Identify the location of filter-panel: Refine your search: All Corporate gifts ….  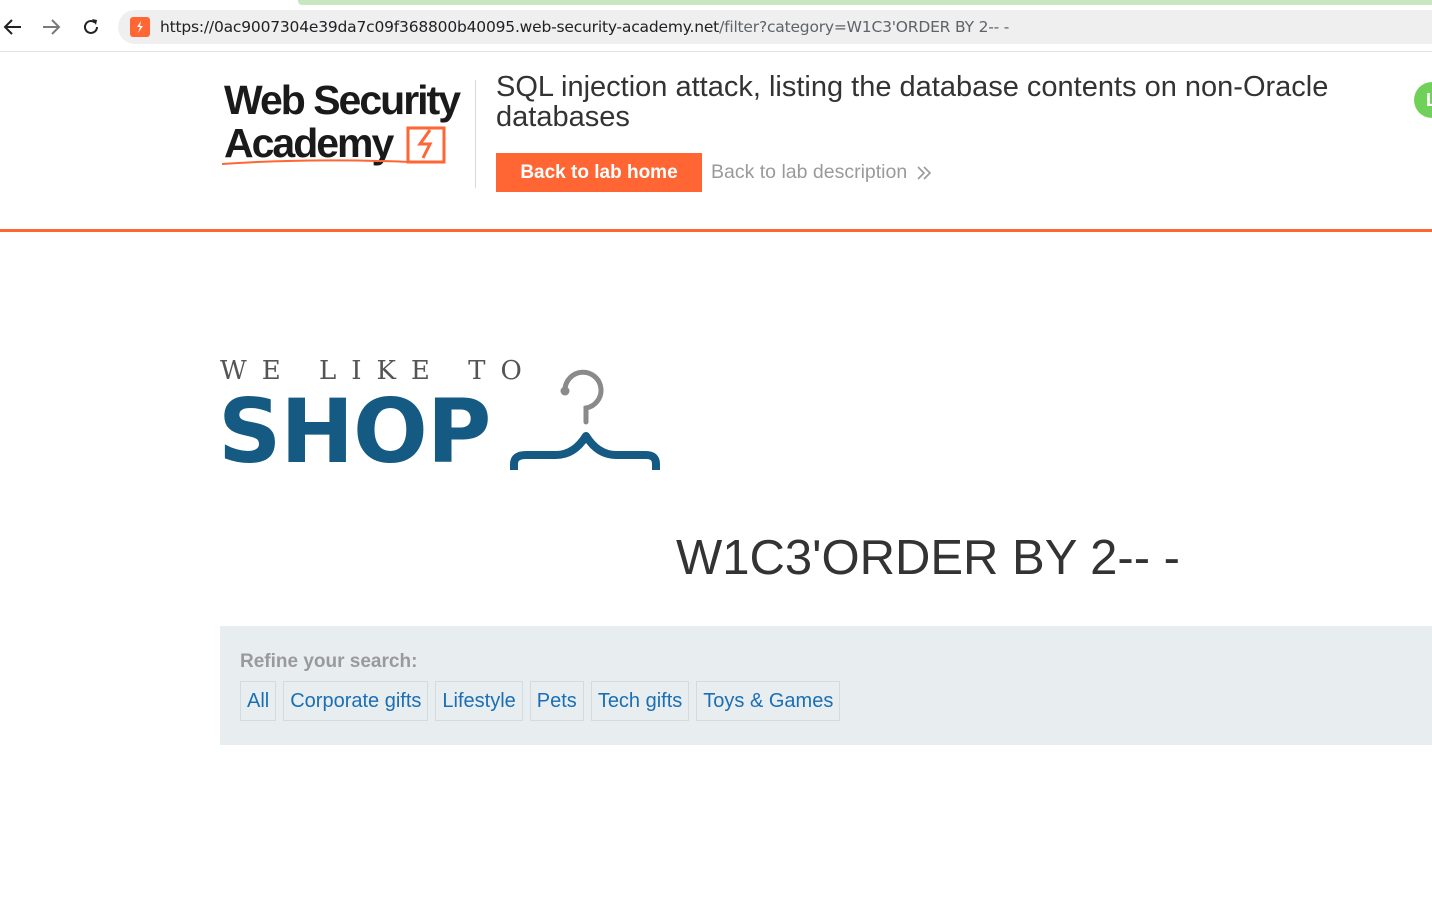
(826, 685).